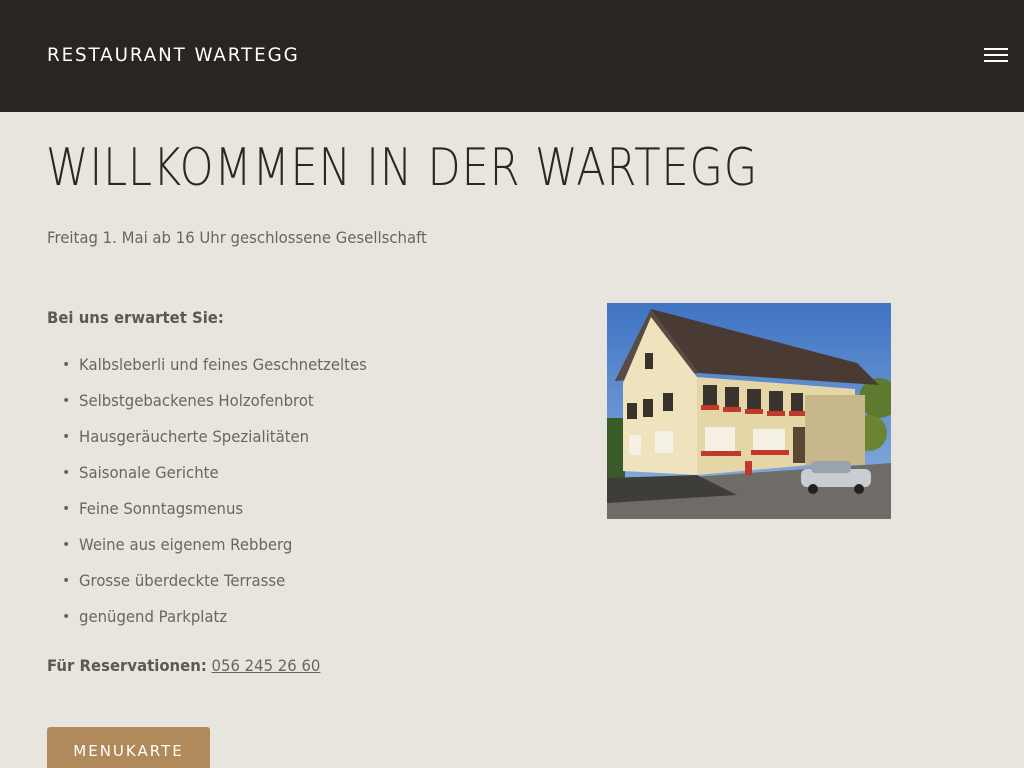 The height and width of the screenshot is (768, 1024). Describe the element at coordinates (145, 616) in the screenshot. I see `list-item: • genügend Parkplatz` at that location.